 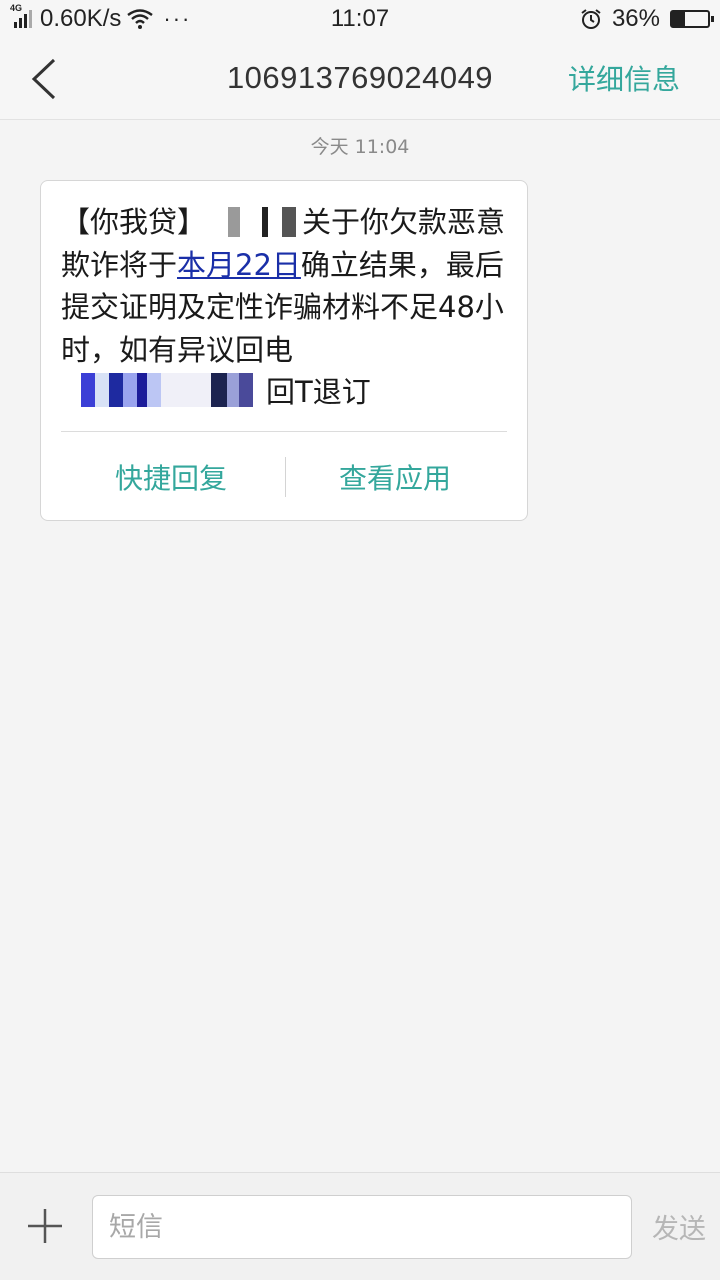 What do you see at coordinates (163, 390) in the screenshot?
I see `redacted-phone-block` at bounding box center [163, 390].